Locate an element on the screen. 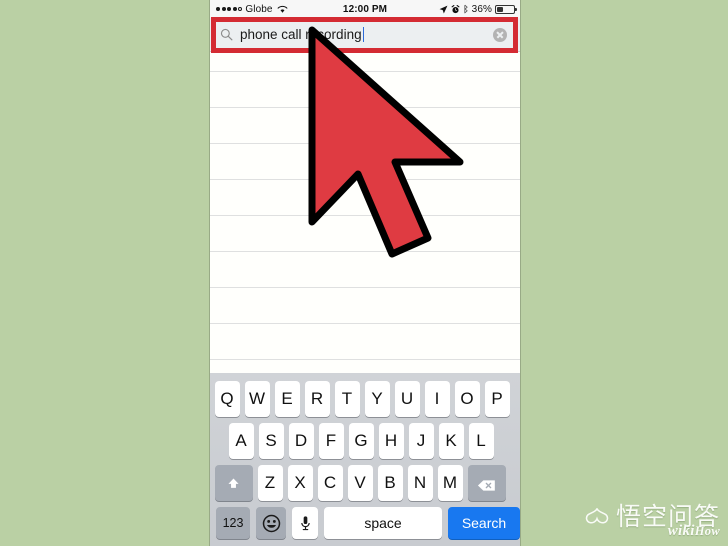 The image size is (728, 546). key-v: V is located at coordinates (360, 483).